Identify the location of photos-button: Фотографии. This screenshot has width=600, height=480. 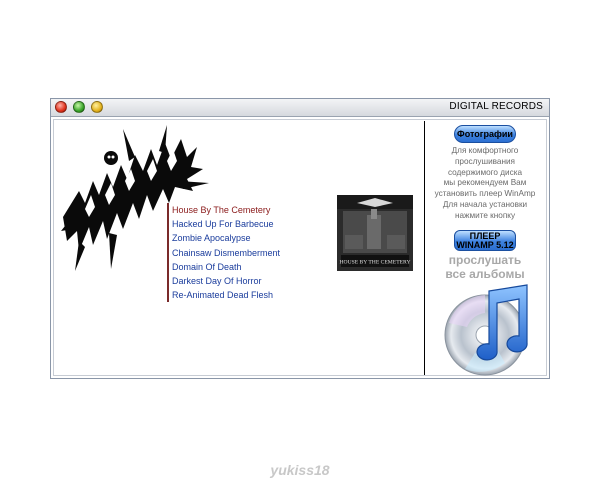
(485, 134).